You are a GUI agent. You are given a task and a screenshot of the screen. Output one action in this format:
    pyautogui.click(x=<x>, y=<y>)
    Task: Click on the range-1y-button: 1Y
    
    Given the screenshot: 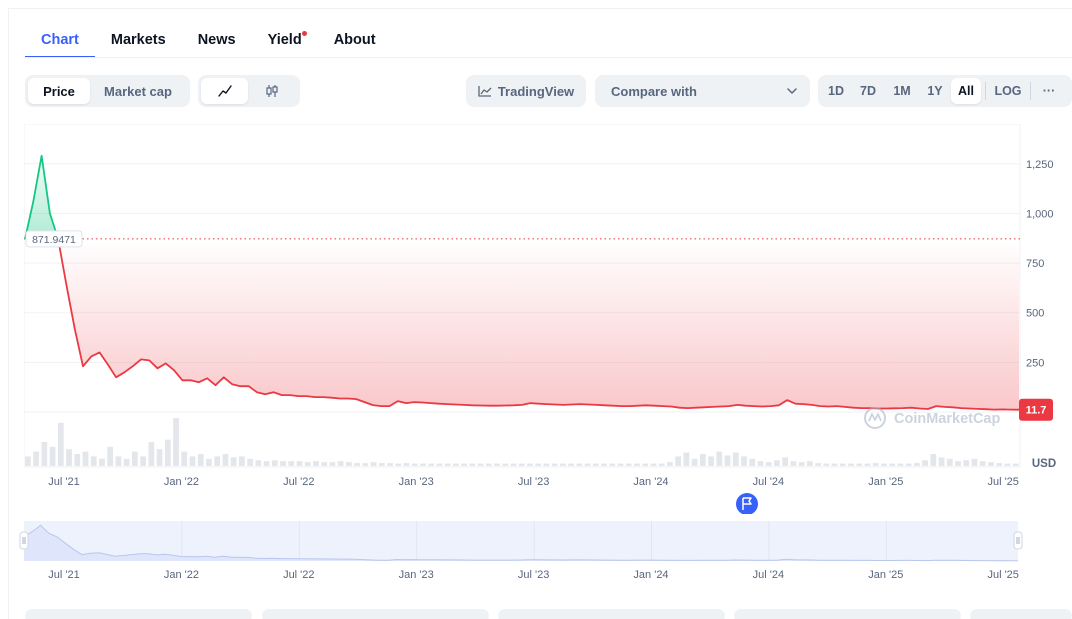 What is the action you would take?
    pyautogui.click(x=935, y=91)
    